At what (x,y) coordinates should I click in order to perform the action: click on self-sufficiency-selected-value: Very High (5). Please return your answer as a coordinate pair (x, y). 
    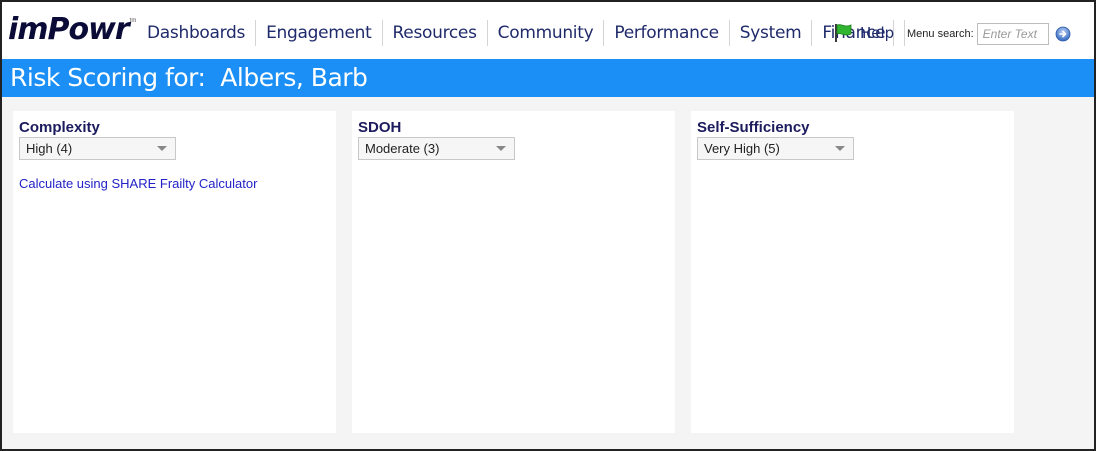
    Looking at the image, I should click on (742, 148).